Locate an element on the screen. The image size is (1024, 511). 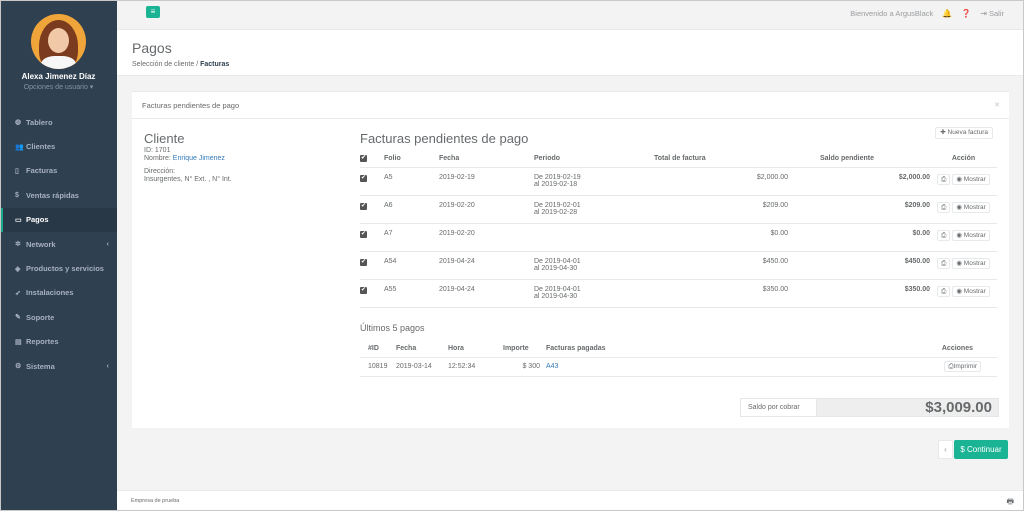
sidebar-item-pagos: ▭ Pagos is located at coordinates (58, 219).